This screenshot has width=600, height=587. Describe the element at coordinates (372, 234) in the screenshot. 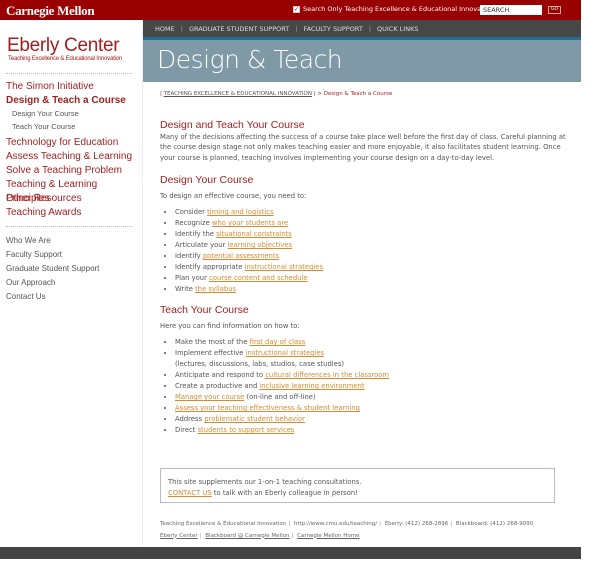

I see `list-item: Identify the situational constraints` at that location.